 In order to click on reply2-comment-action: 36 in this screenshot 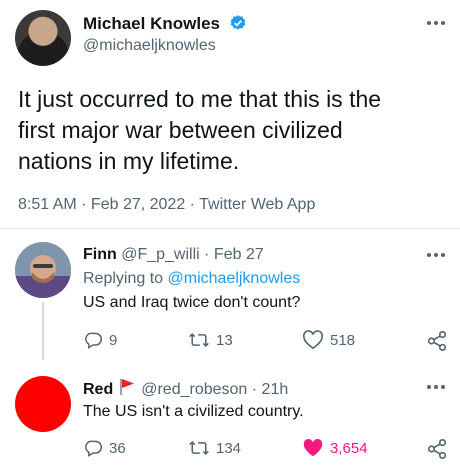, I will do `click(104, 448)`.